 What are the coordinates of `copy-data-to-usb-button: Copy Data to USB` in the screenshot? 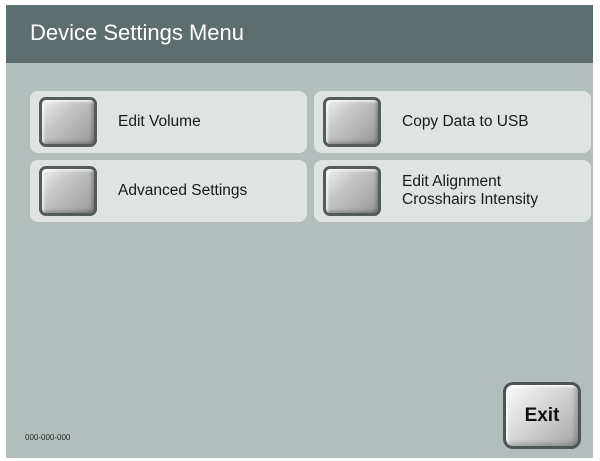 It's located at (452, 122).